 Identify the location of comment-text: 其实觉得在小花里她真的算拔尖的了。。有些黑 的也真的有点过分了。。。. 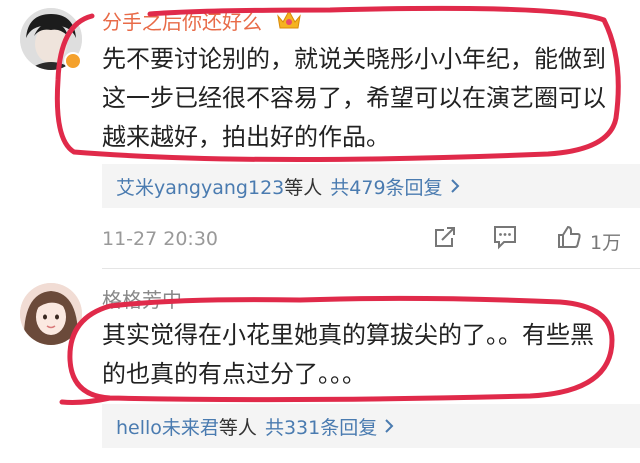
(362, 355).